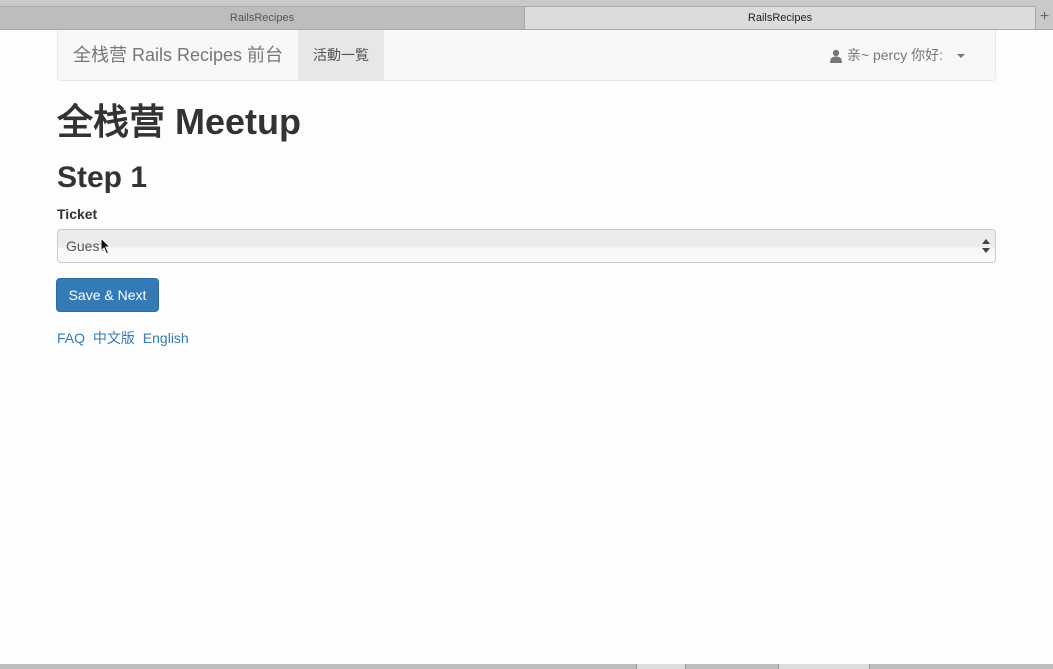 This screenshot has width=1053, height=669. I want to click on new-tab-button: +, so click(1044, 17).